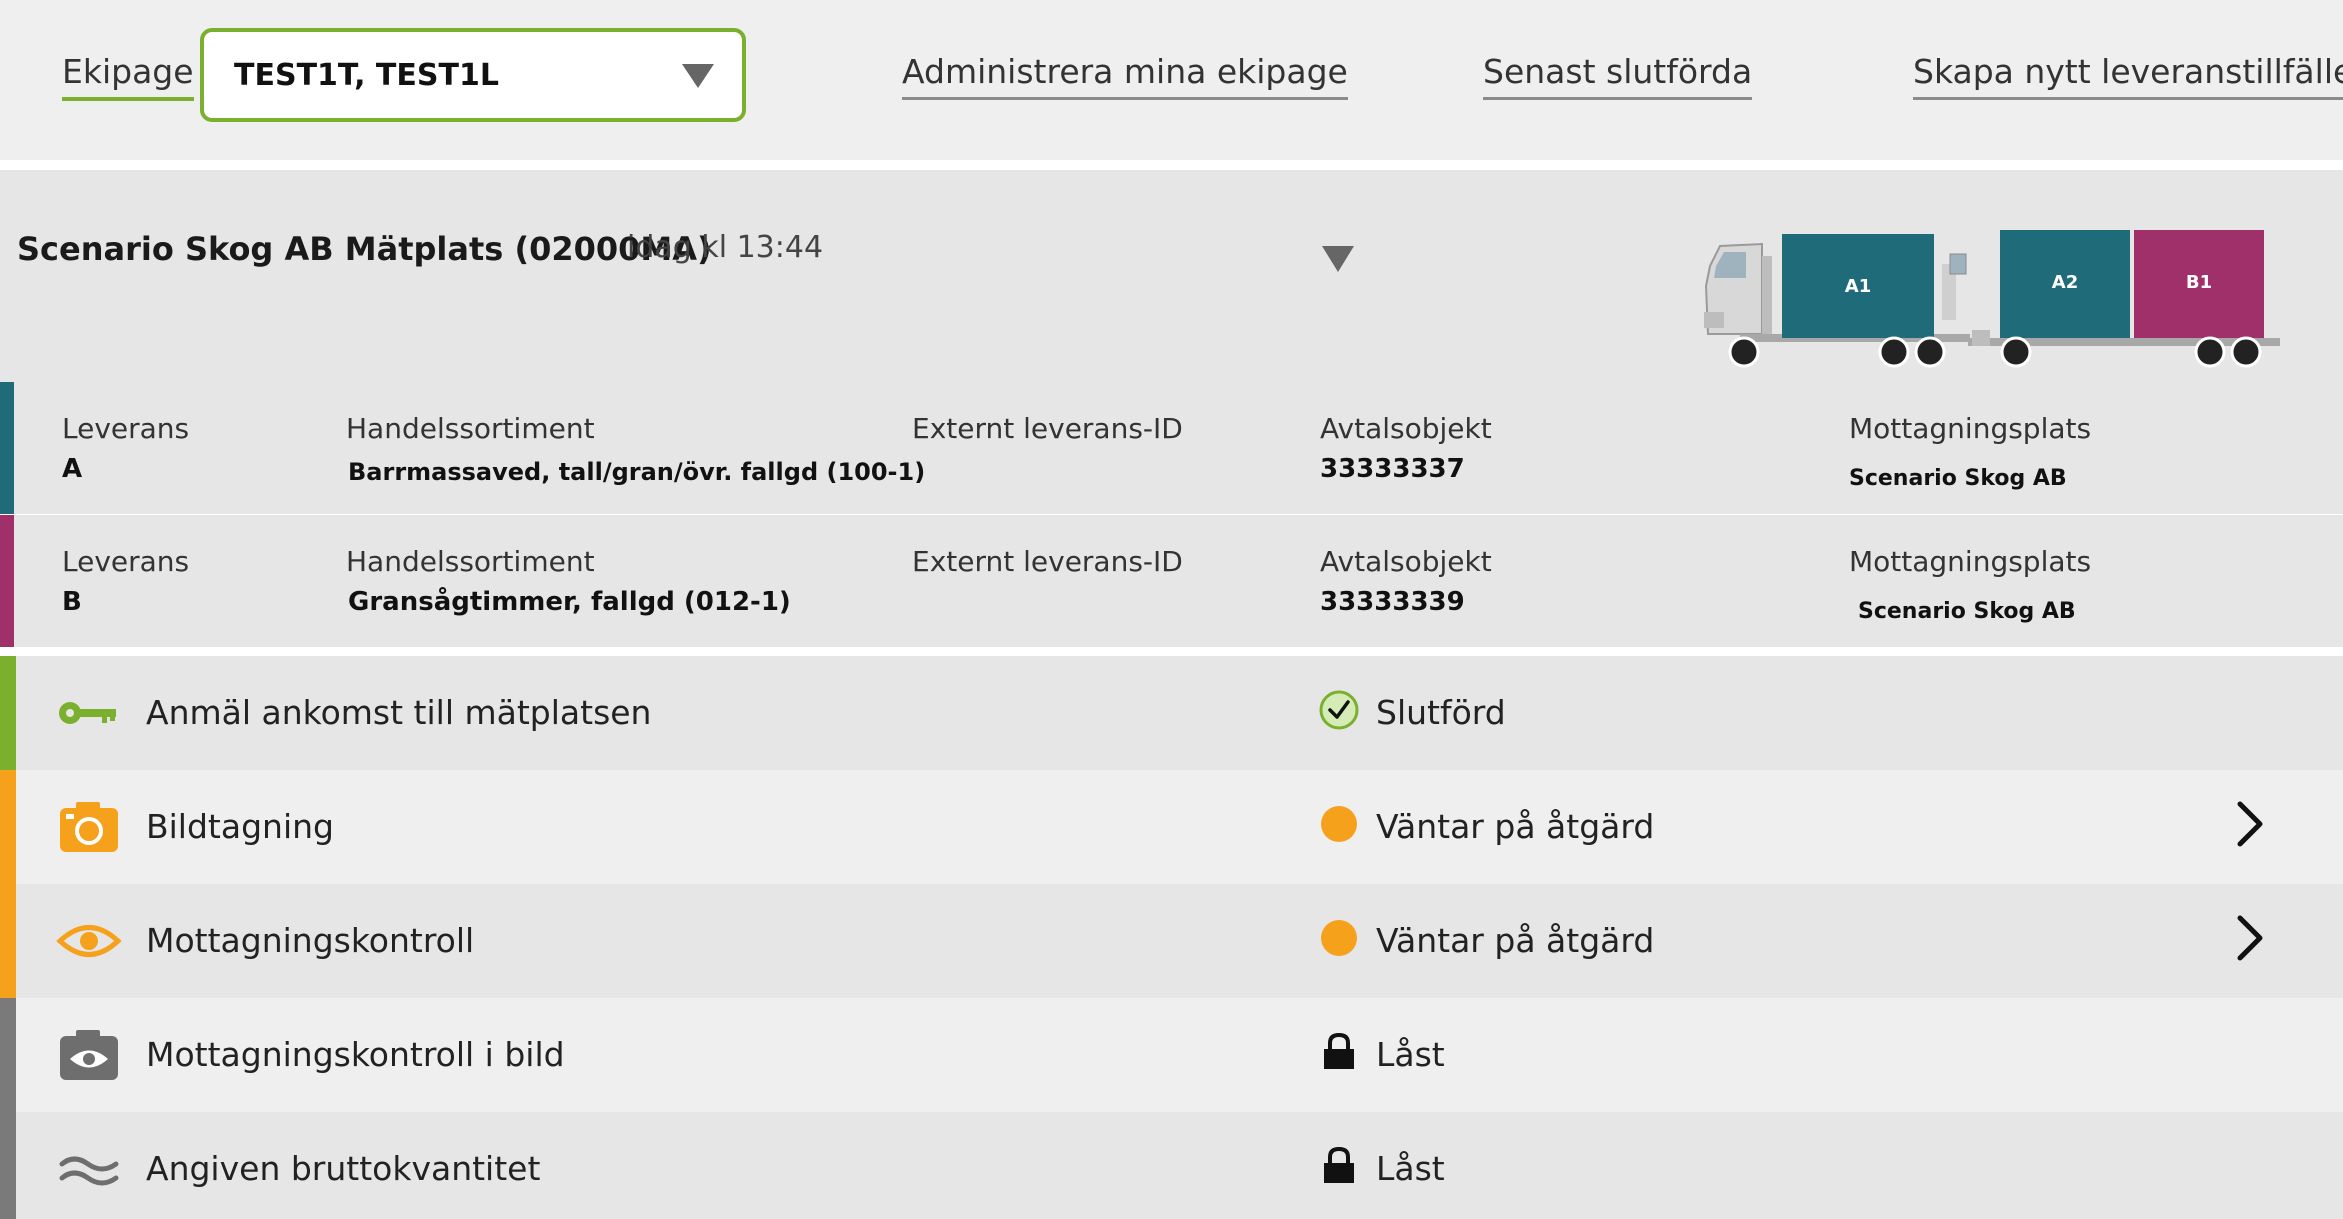 This screenshot has width=2343, height=1219. Describe the element at coordinates (343, 1168) in the screenshot. I see `step-label: Angiven bruttokvantitet` at that location.